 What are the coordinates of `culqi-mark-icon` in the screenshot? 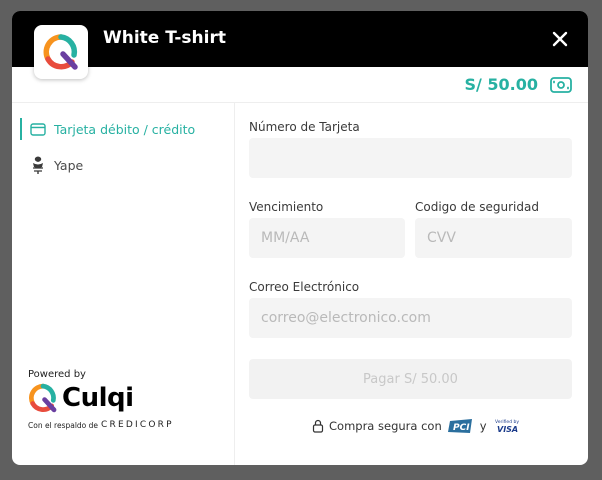 It's located at (43, 398).